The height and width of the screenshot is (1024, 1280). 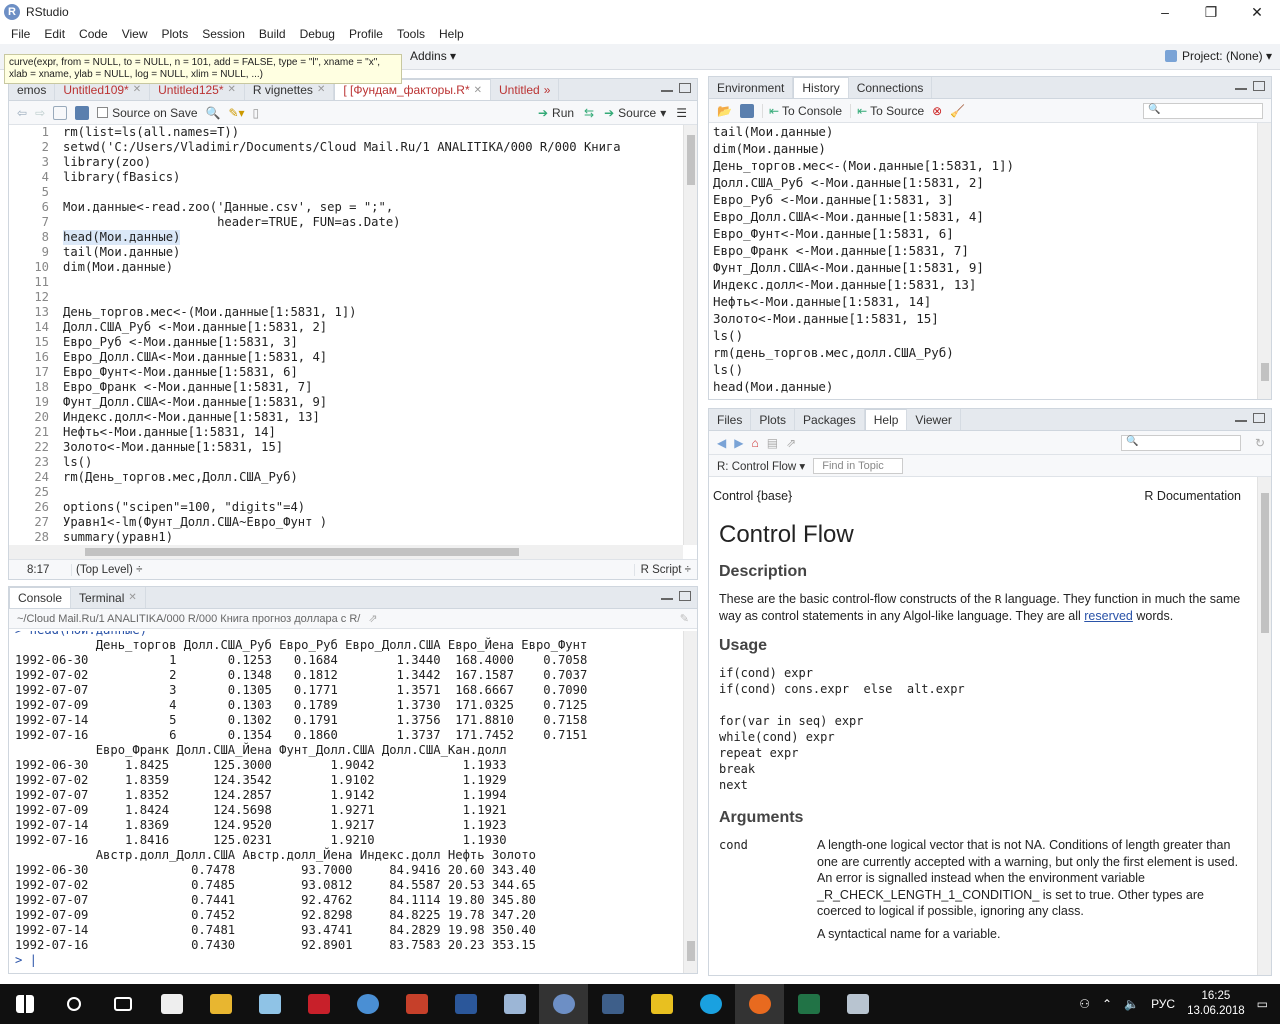 What do you see at coordinates (983, 148) in the screenshot?
I see `history-entry: dim(Мои.данные)` at bounding box center [983, 148].